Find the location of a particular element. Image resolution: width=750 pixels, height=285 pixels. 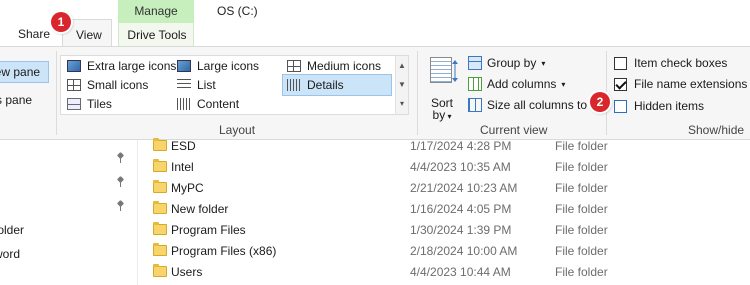

file-name-extensions-checkbox is located at coordinates (620, 84).